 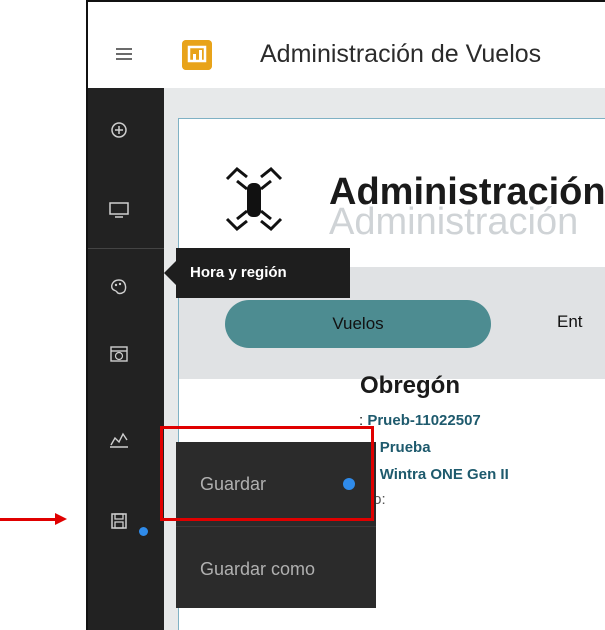 What do you see at coordinates (119, 523) in the screenshot?
I see `save-icon` at bounding box center [119, 523].